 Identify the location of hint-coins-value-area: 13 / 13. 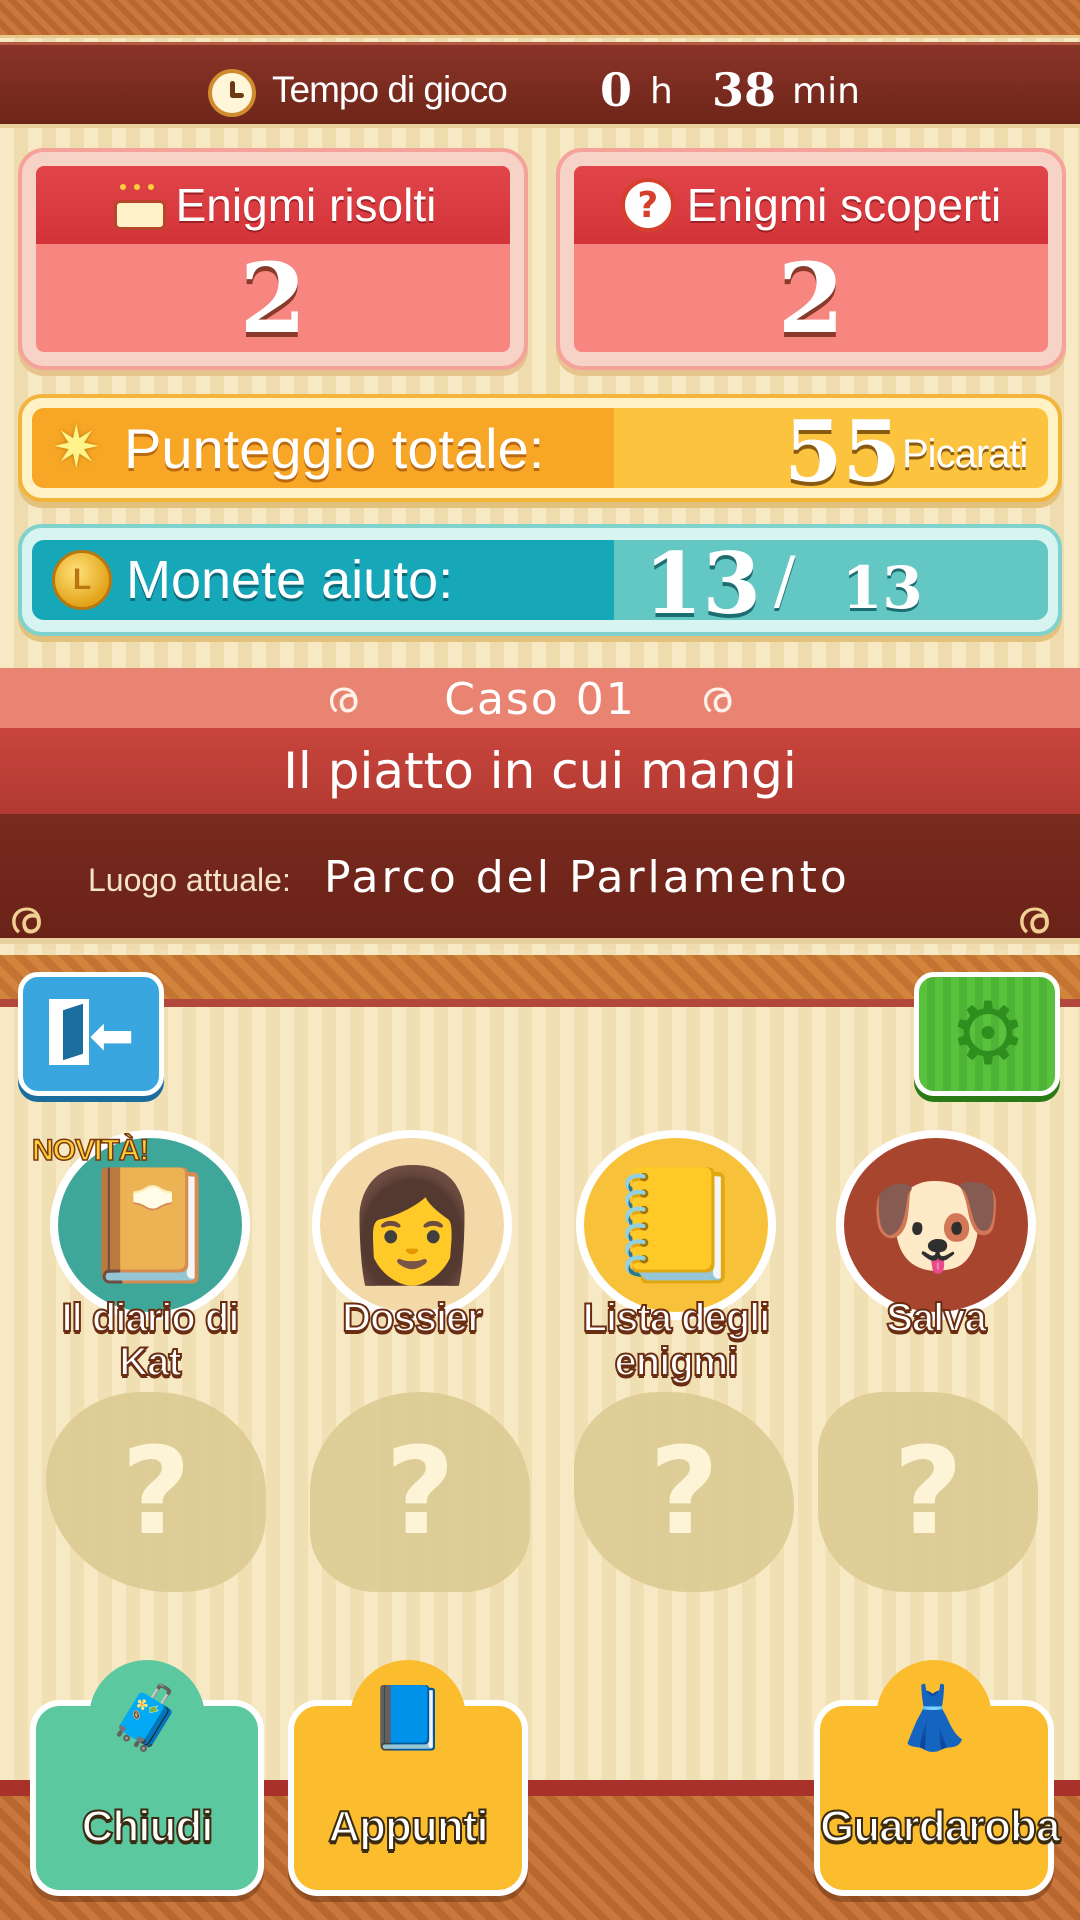
(831, 583).